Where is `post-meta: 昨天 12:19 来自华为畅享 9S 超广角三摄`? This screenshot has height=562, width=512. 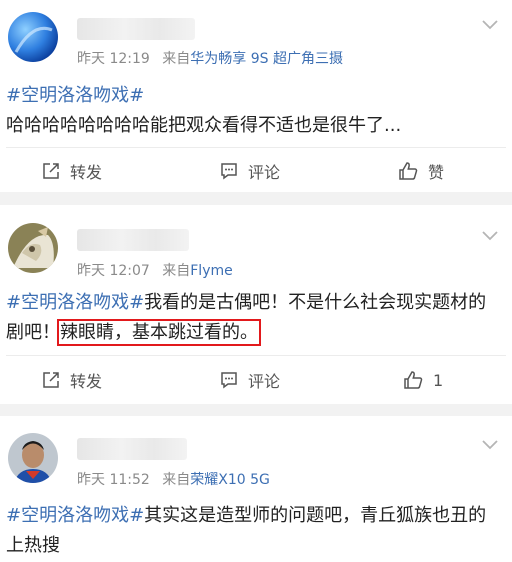
post-meta: 昨天 12:19 来自华为畅享 9S 超广角三摄 is located at coordinates (210, 58).